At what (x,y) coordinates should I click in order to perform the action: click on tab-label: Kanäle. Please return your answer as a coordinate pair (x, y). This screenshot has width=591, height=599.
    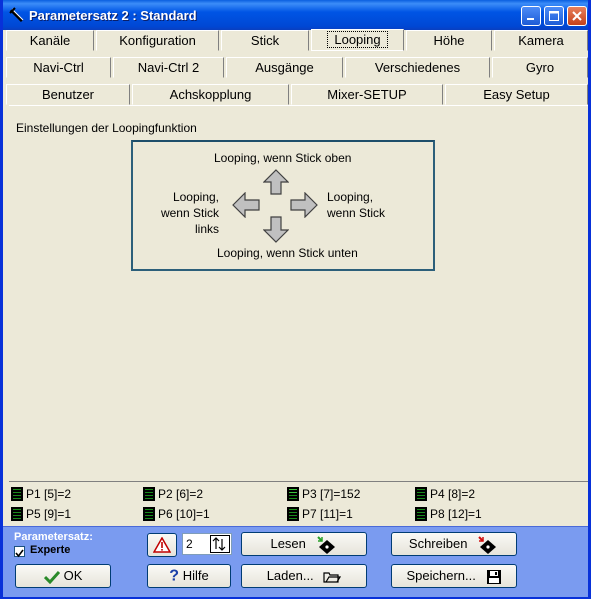
    Looking at the image, I should click on (50, 40).